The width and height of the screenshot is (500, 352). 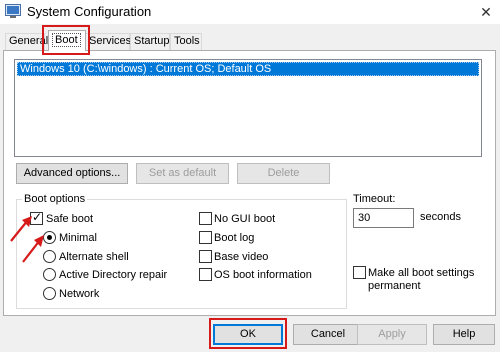 I want to click on set-as-default-button: Set as default, so click(x=182, y=173).